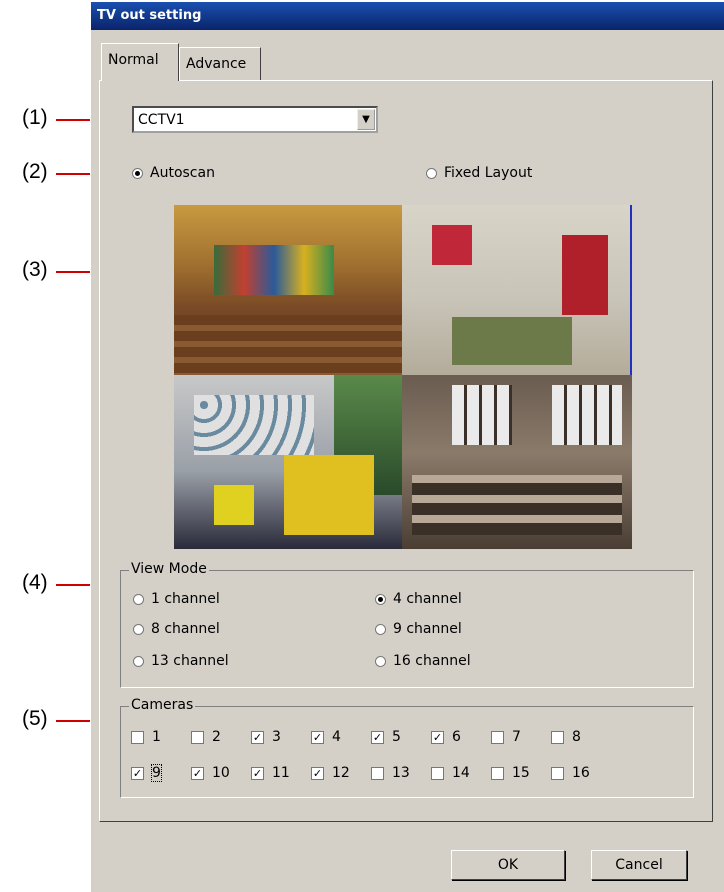 The height and width of the screenshot is (892, 724). Describe the element at coordinates (461, 773) in the screenshot. I see `camera-label: 14` at that location.